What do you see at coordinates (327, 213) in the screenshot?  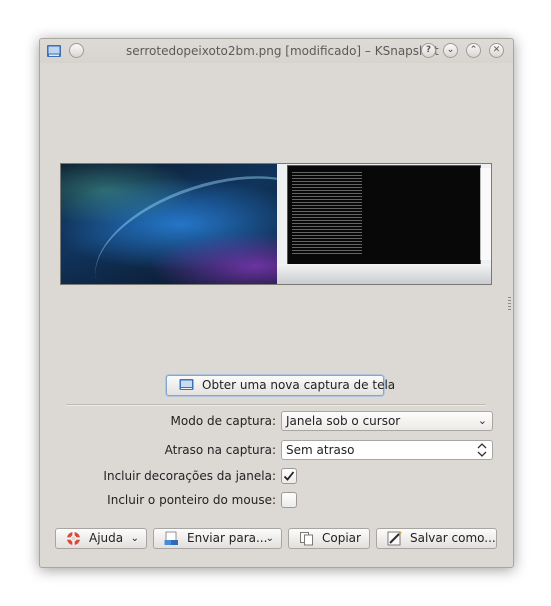 I see `preview-terminal-text` at bounding box center [327, 213].